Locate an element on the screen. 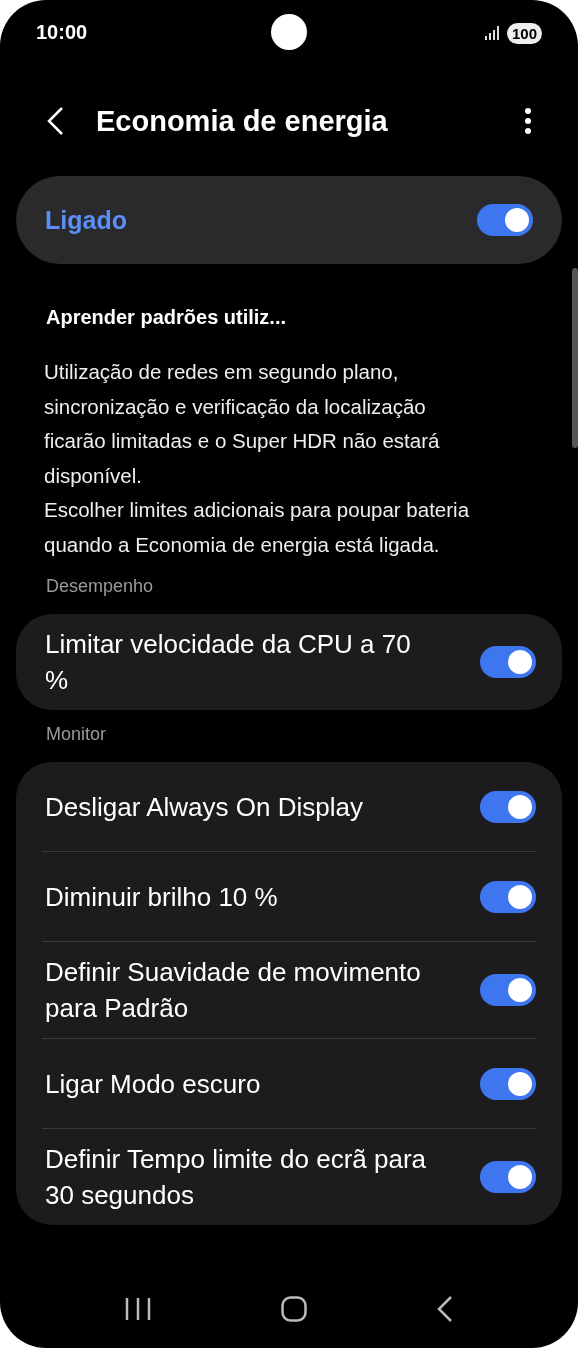 Image resolution: width=578 pixels, height=1348 pixels. section-header: Desempenho is located at coordinates (100, 587).